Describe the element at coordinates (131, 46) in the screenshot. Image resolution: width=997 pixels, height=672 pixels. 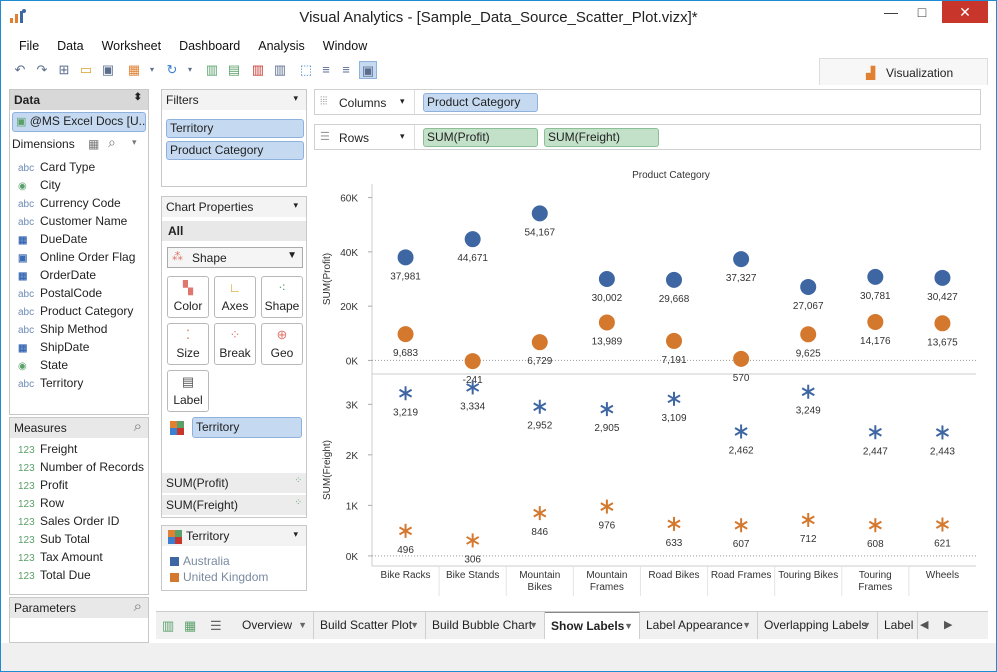
I see `menu-worksheet: Worksheet` at that location.